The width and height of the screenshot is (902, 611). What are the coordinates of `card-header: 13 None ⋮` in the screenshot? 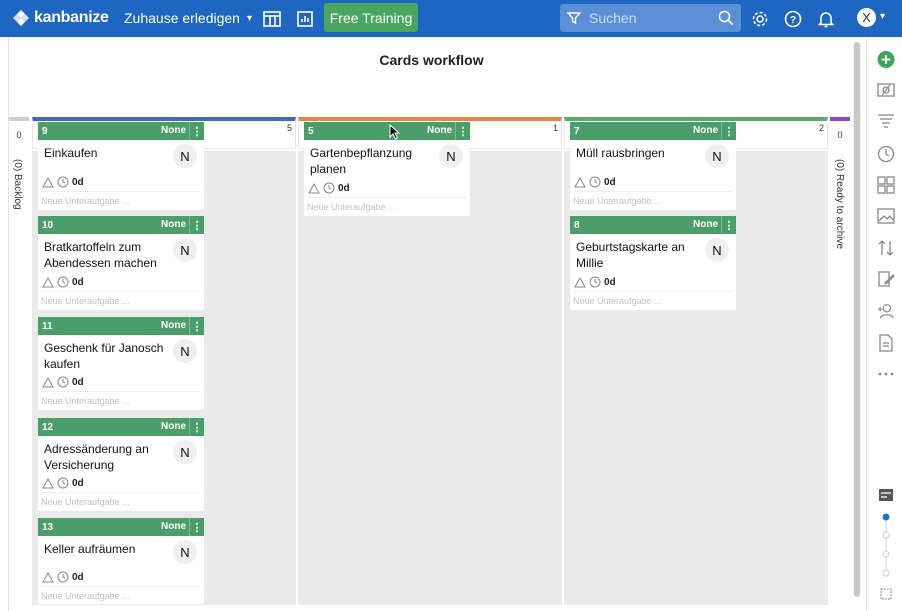 It's located at (121, 527).